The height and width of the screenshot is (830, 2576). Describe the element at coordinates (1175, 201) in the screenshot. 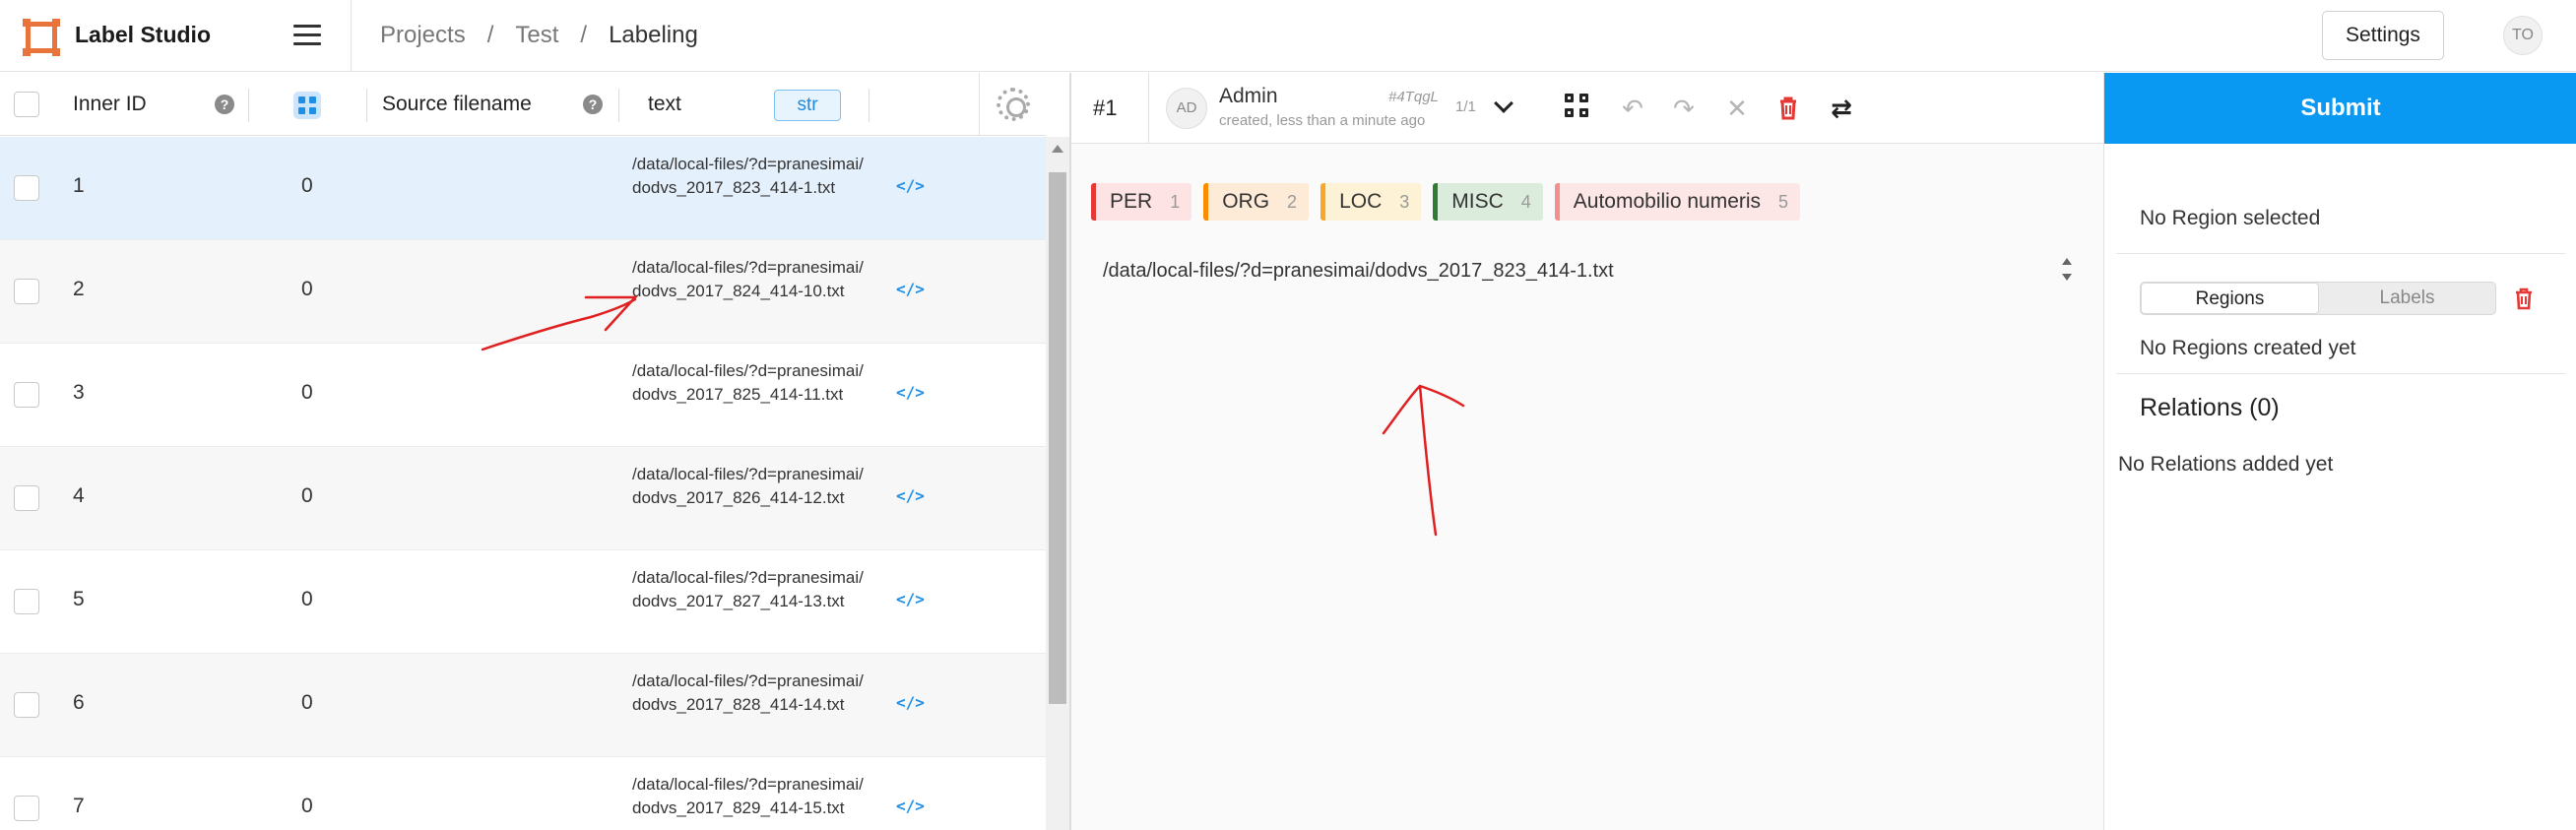

I see `label-hotkey: 1` at that location.